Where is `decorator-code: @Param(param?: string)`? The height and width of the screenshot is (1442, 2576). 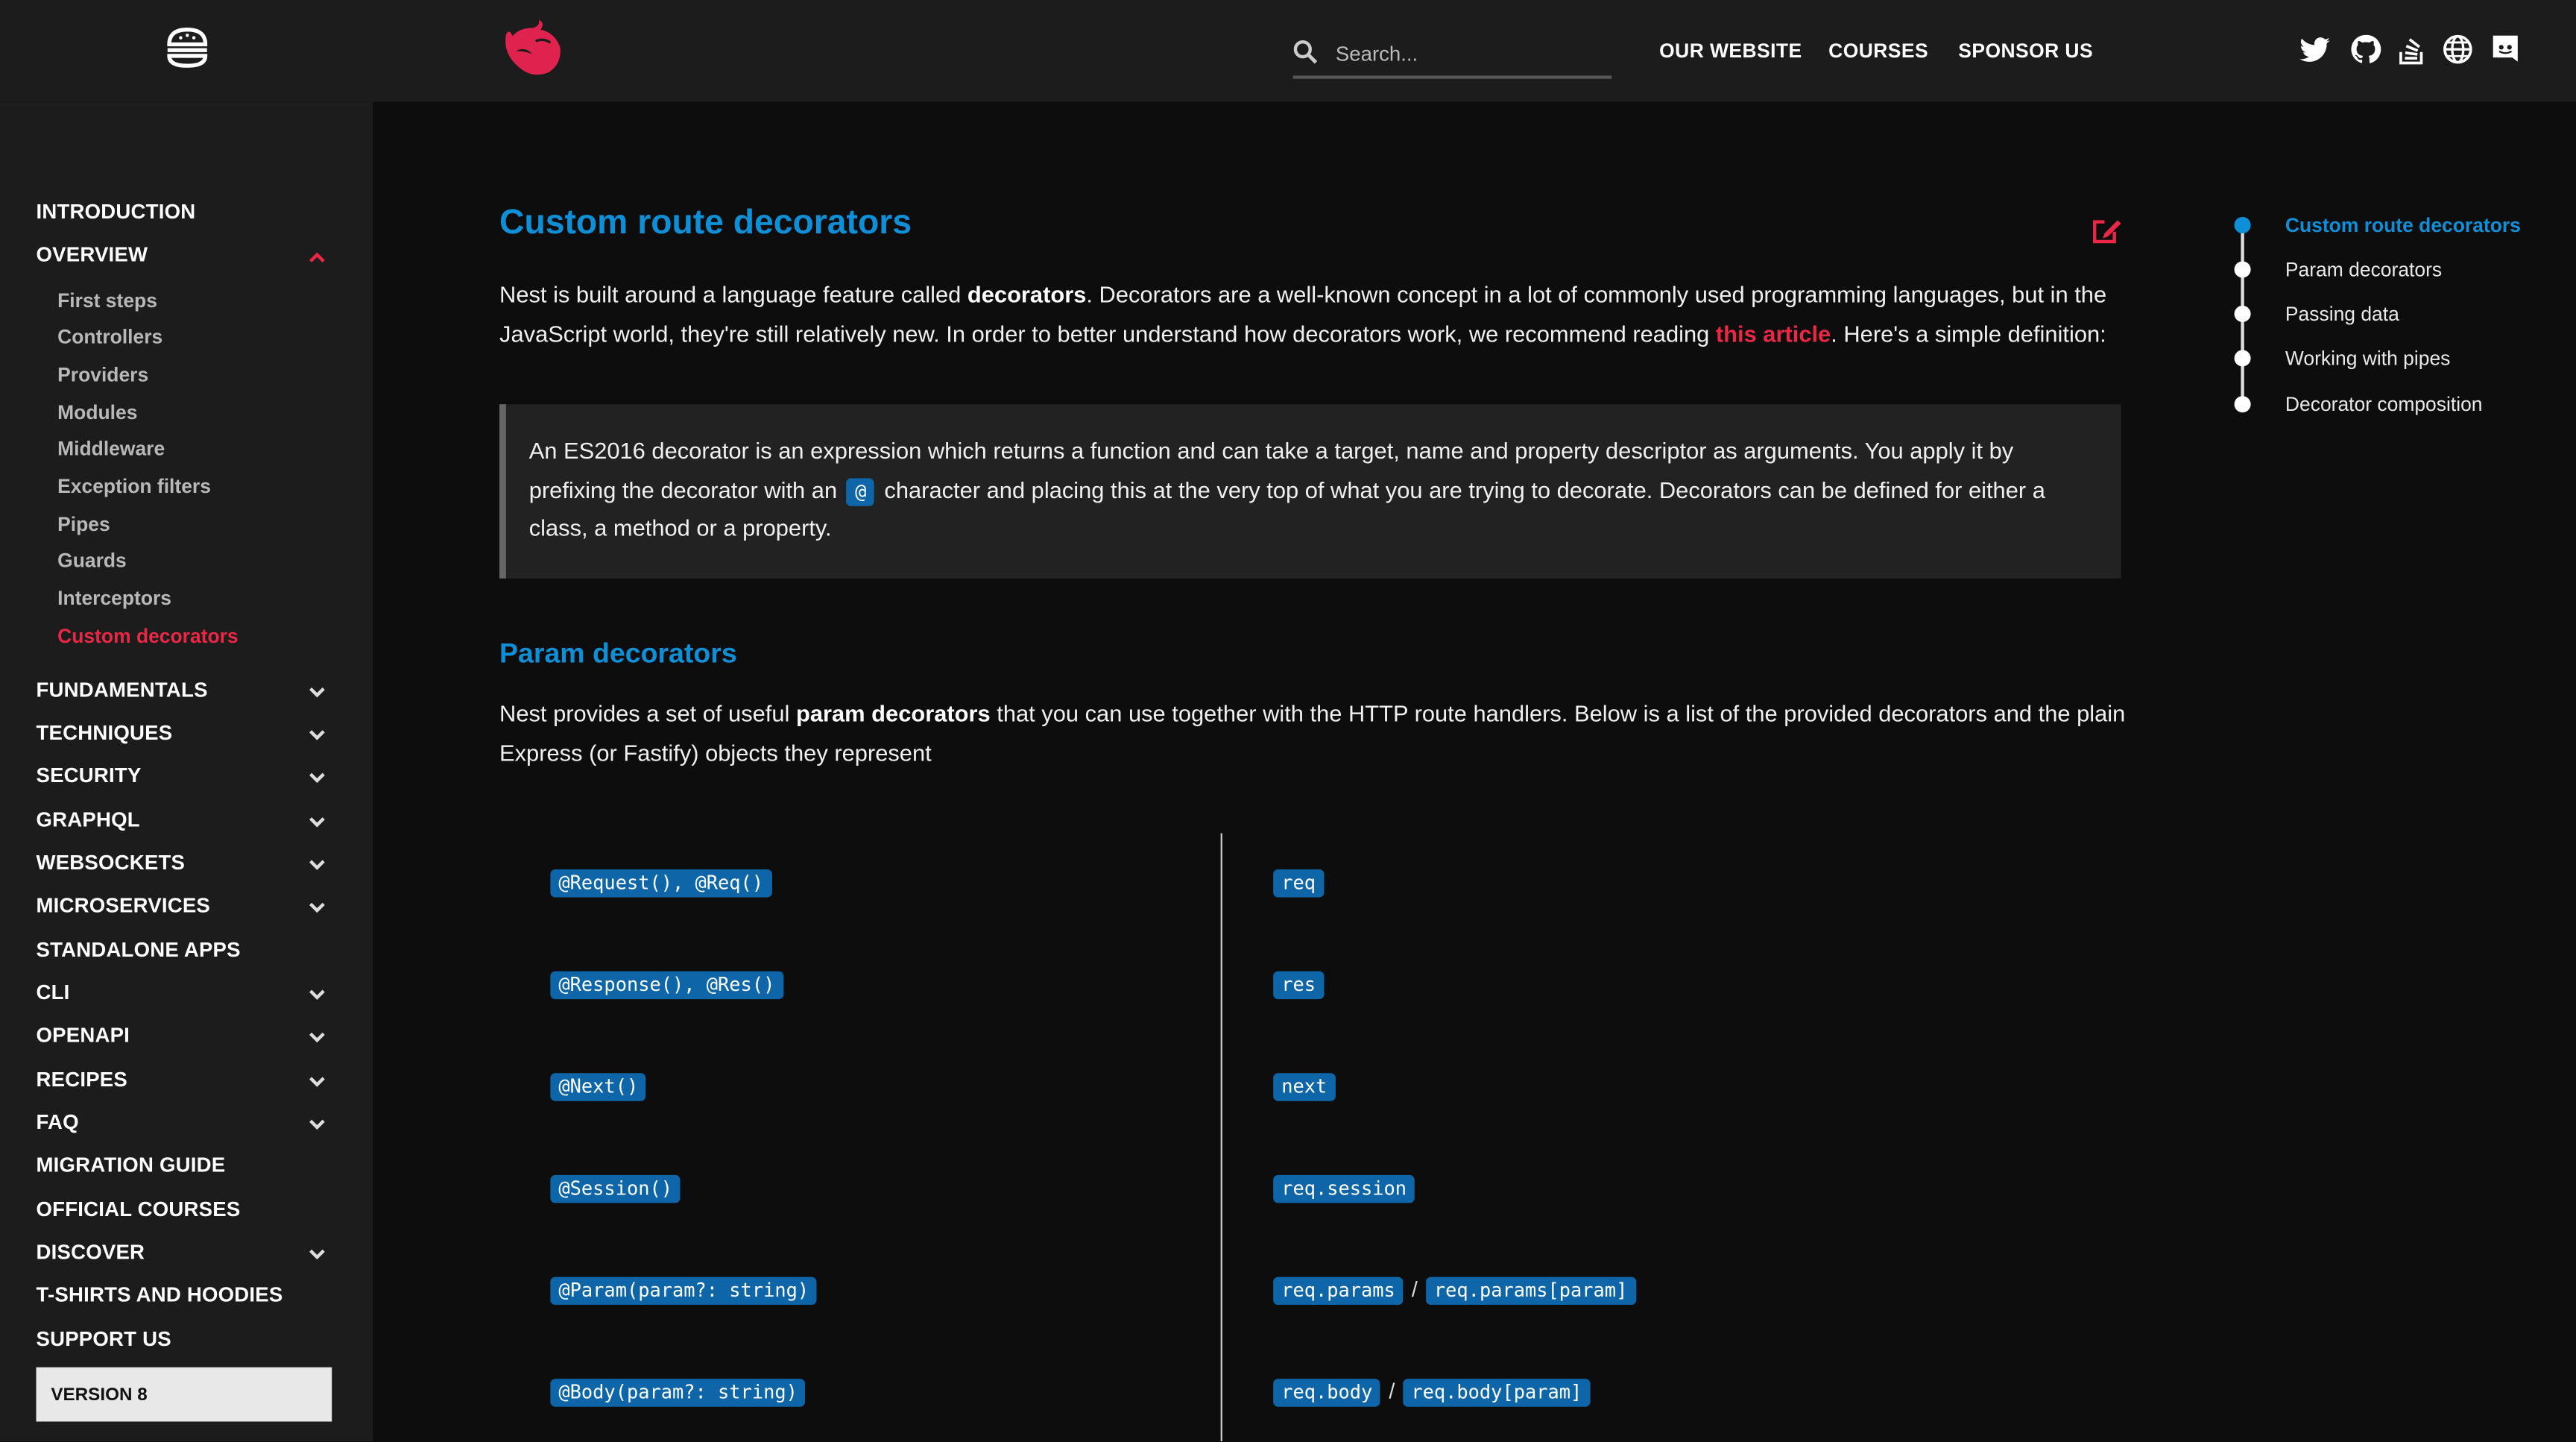
decorator-code: @Param(param?: string) is located at coordinates (684, 1291).